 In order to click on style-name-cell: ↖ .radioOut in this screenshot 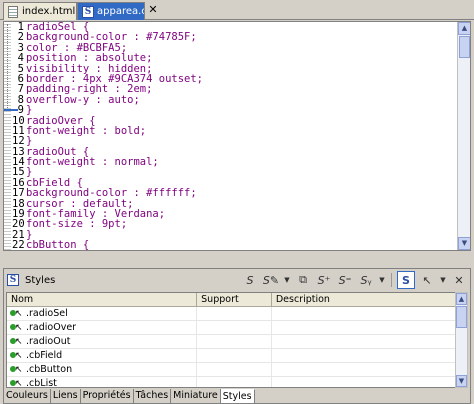, I will do `click(102, 342)`.